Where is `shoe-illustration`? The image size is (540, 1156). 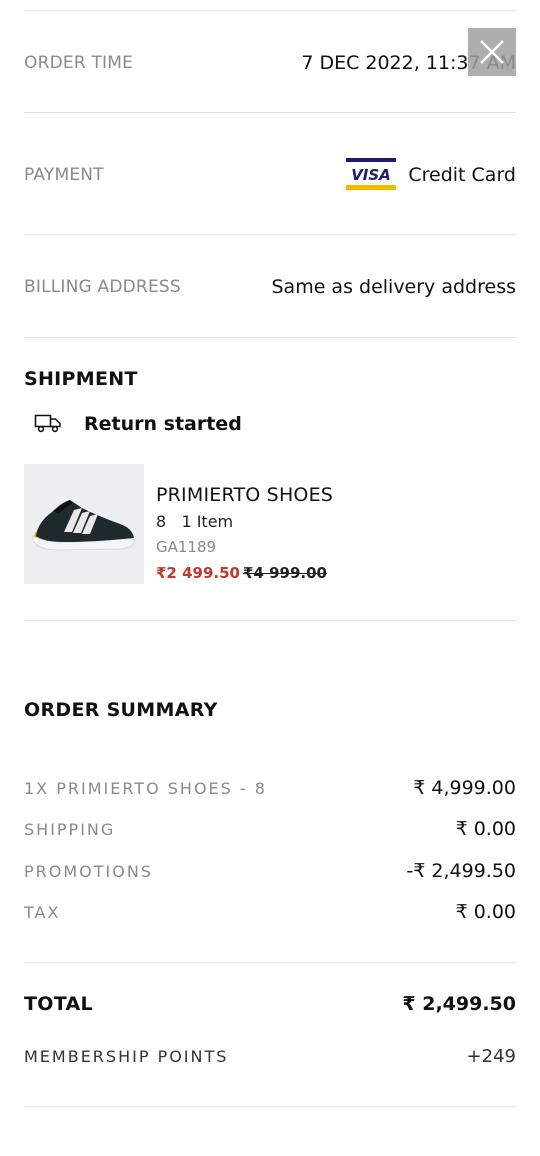 shoe-illustration is located at coordinates (84, 525).